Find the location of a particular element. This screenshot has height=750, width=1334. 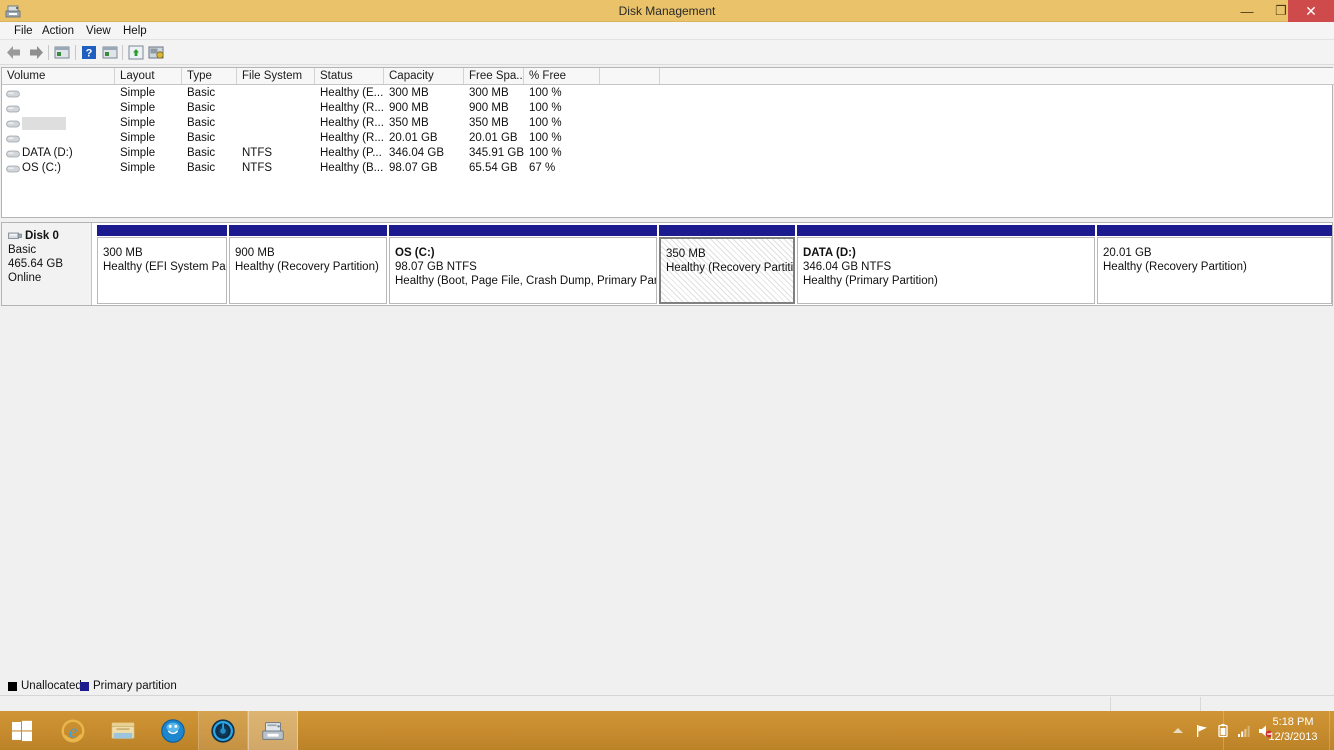

partition-detail: Healthy (EFI System Partiti is located at coordinates (164, 267).